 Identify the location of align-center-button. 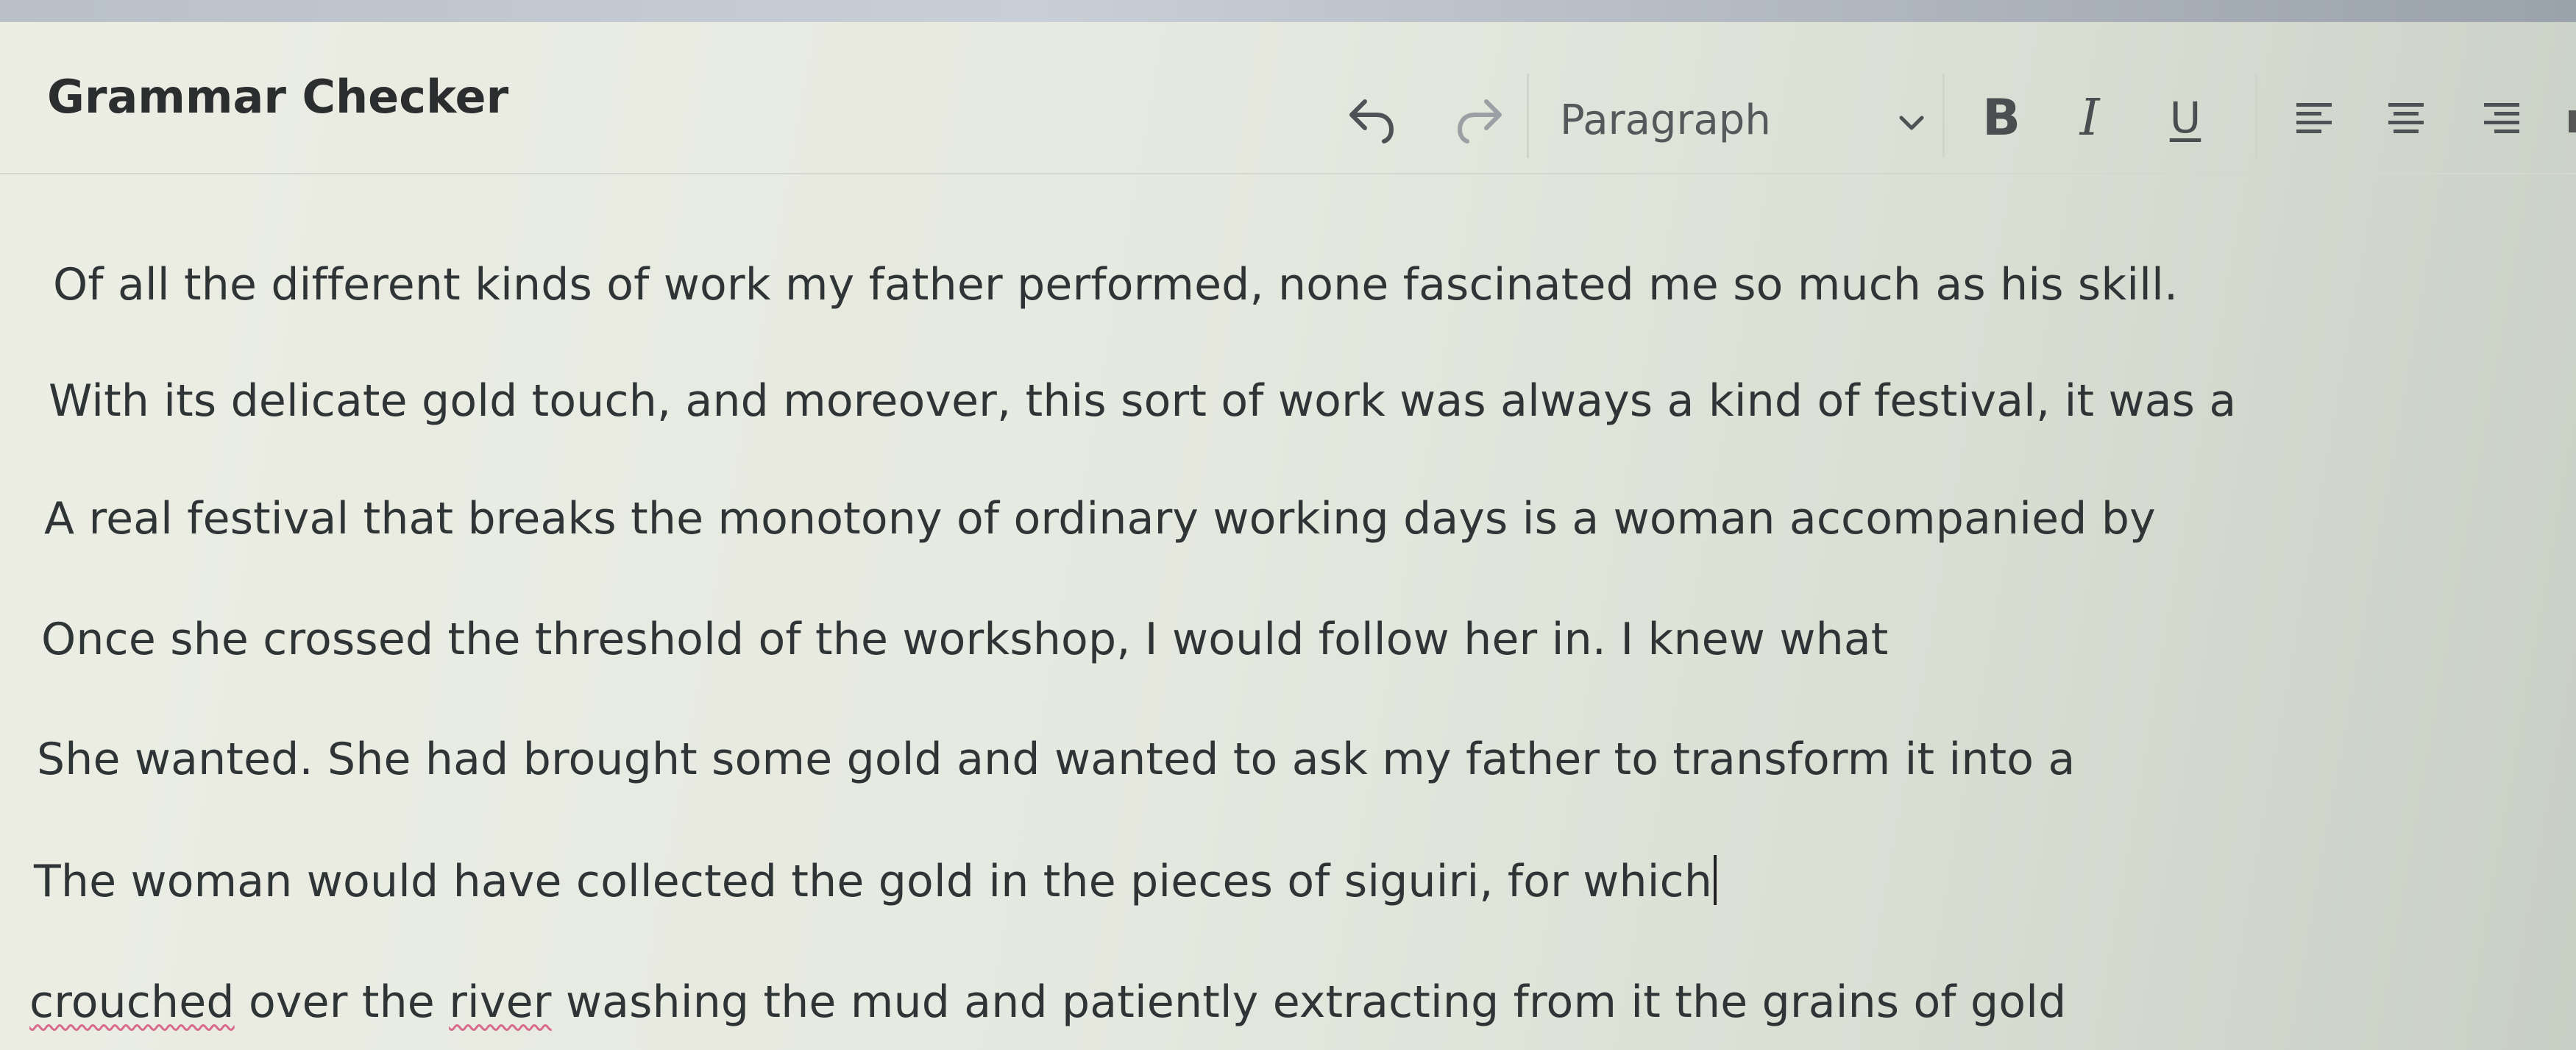
(2406, 118).